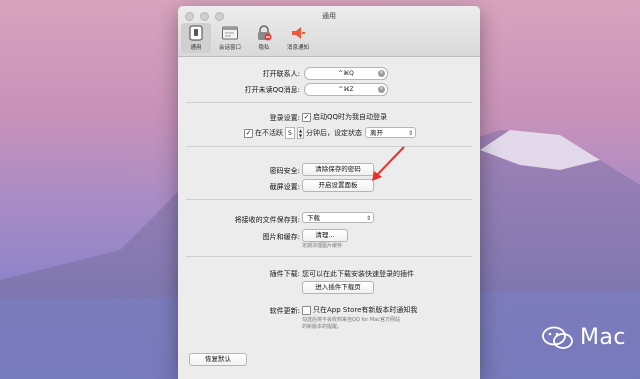 This screenshot has width=640, height=379. I want to click on away-prefix-text: 在不活跃, so click(269, 133).